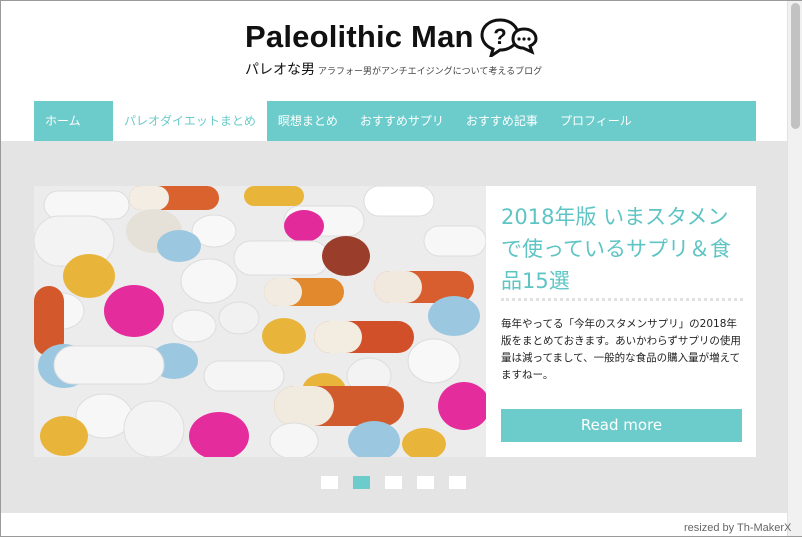 The width and height of the screenshot is (802, 537). What do you see at coordinates (86, 205) in the screenshot?
I see `capsule` at bounding box center [86, 205].